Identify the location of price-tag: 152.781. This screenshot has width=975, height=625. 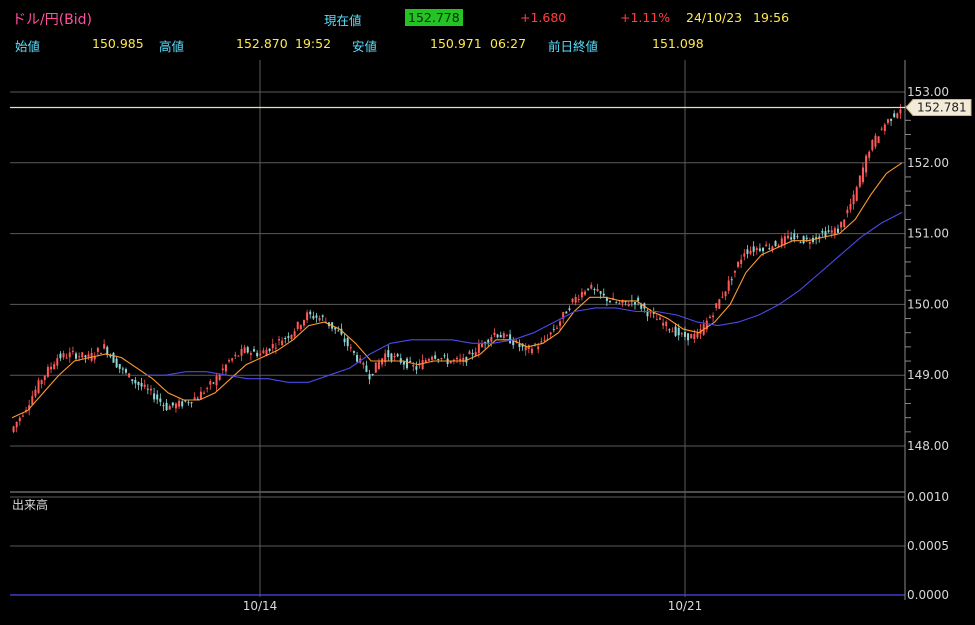
(491, 108).